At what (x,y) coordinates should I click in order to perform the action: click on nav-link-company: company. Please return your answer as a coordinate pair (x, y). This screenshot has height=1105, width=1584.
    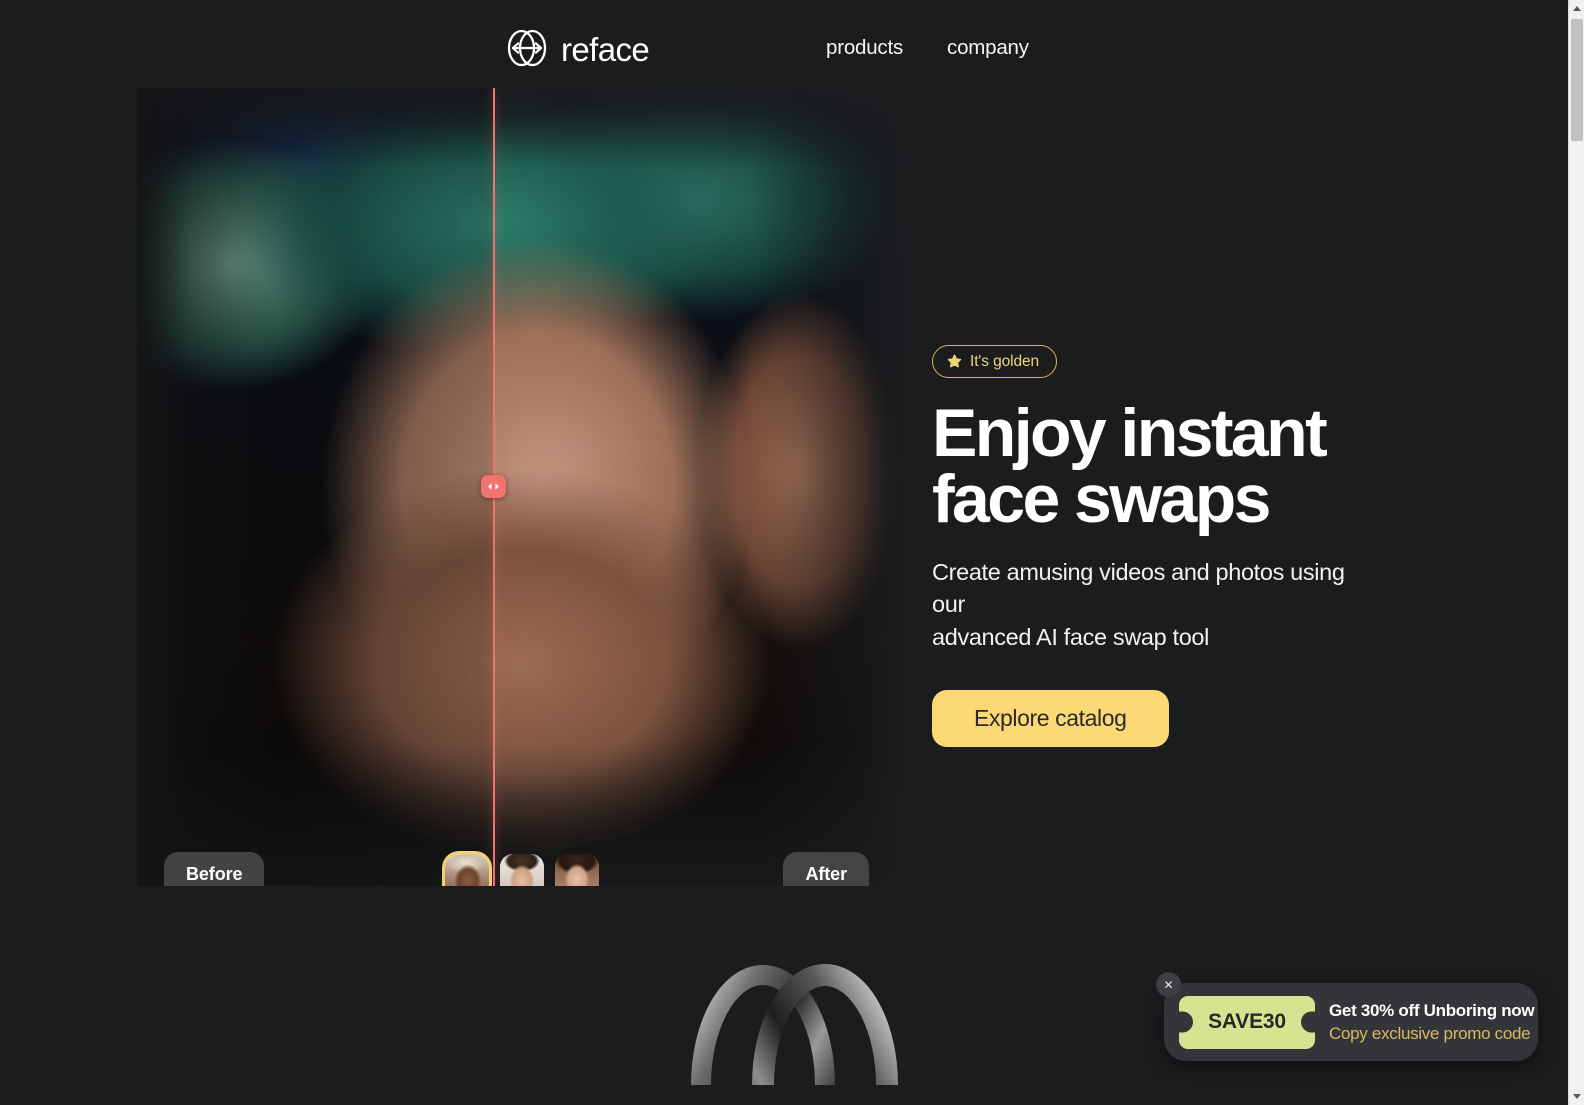
    Looking at the image, I should click on (988, 48).